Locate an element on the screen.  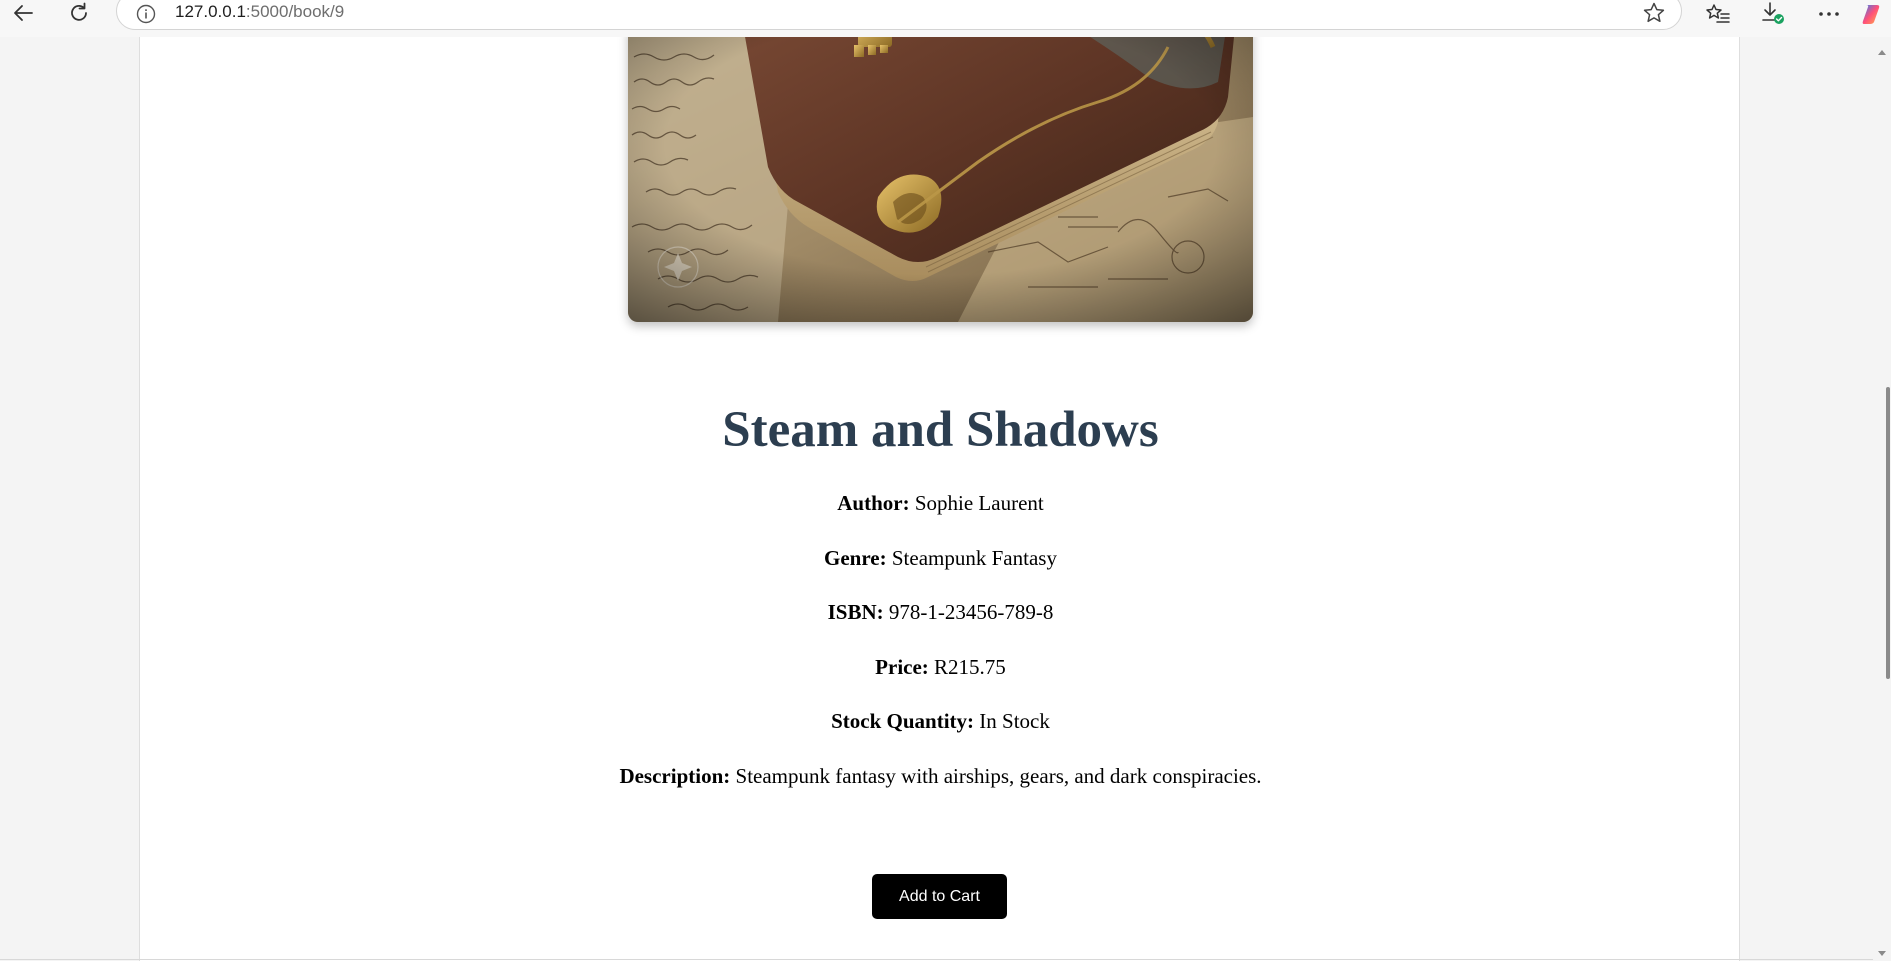
copilot-icon is located at coordinates (1875, 14).